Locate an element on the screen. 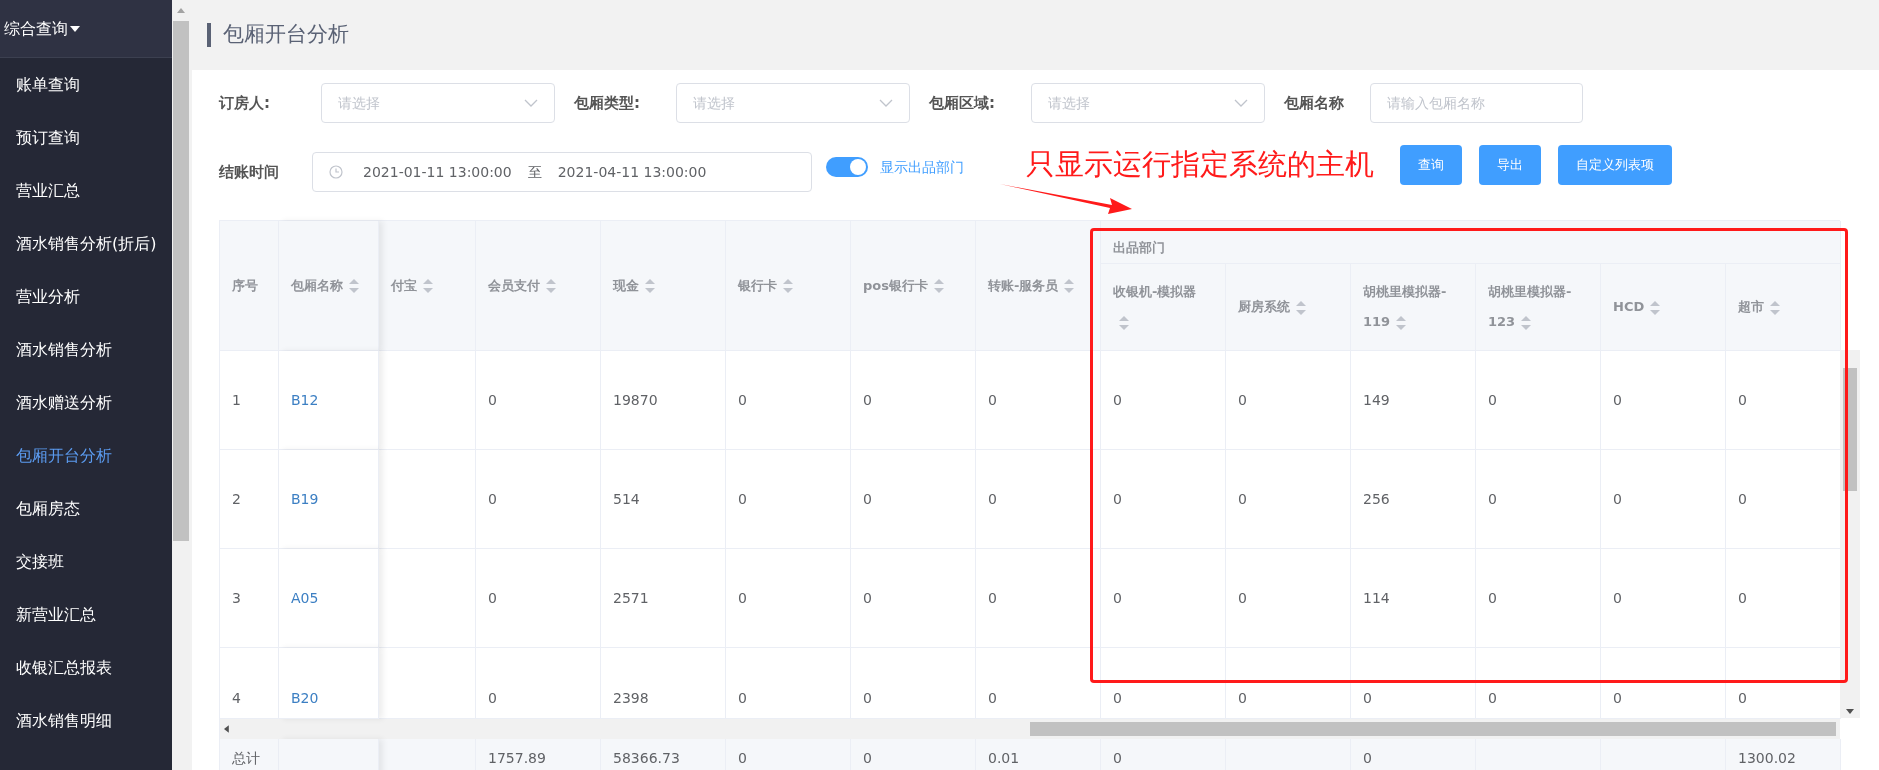  scroll-down-icon is located at coordinates (1850, 711).